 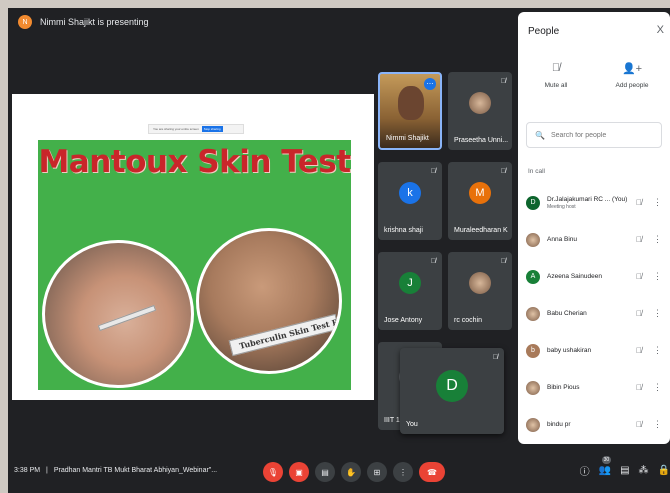 What do you see at coordinates (574, 276) in the screenshot?
I see `participant-name: Azeena Sainudeen` at bounding box center [574, 276].